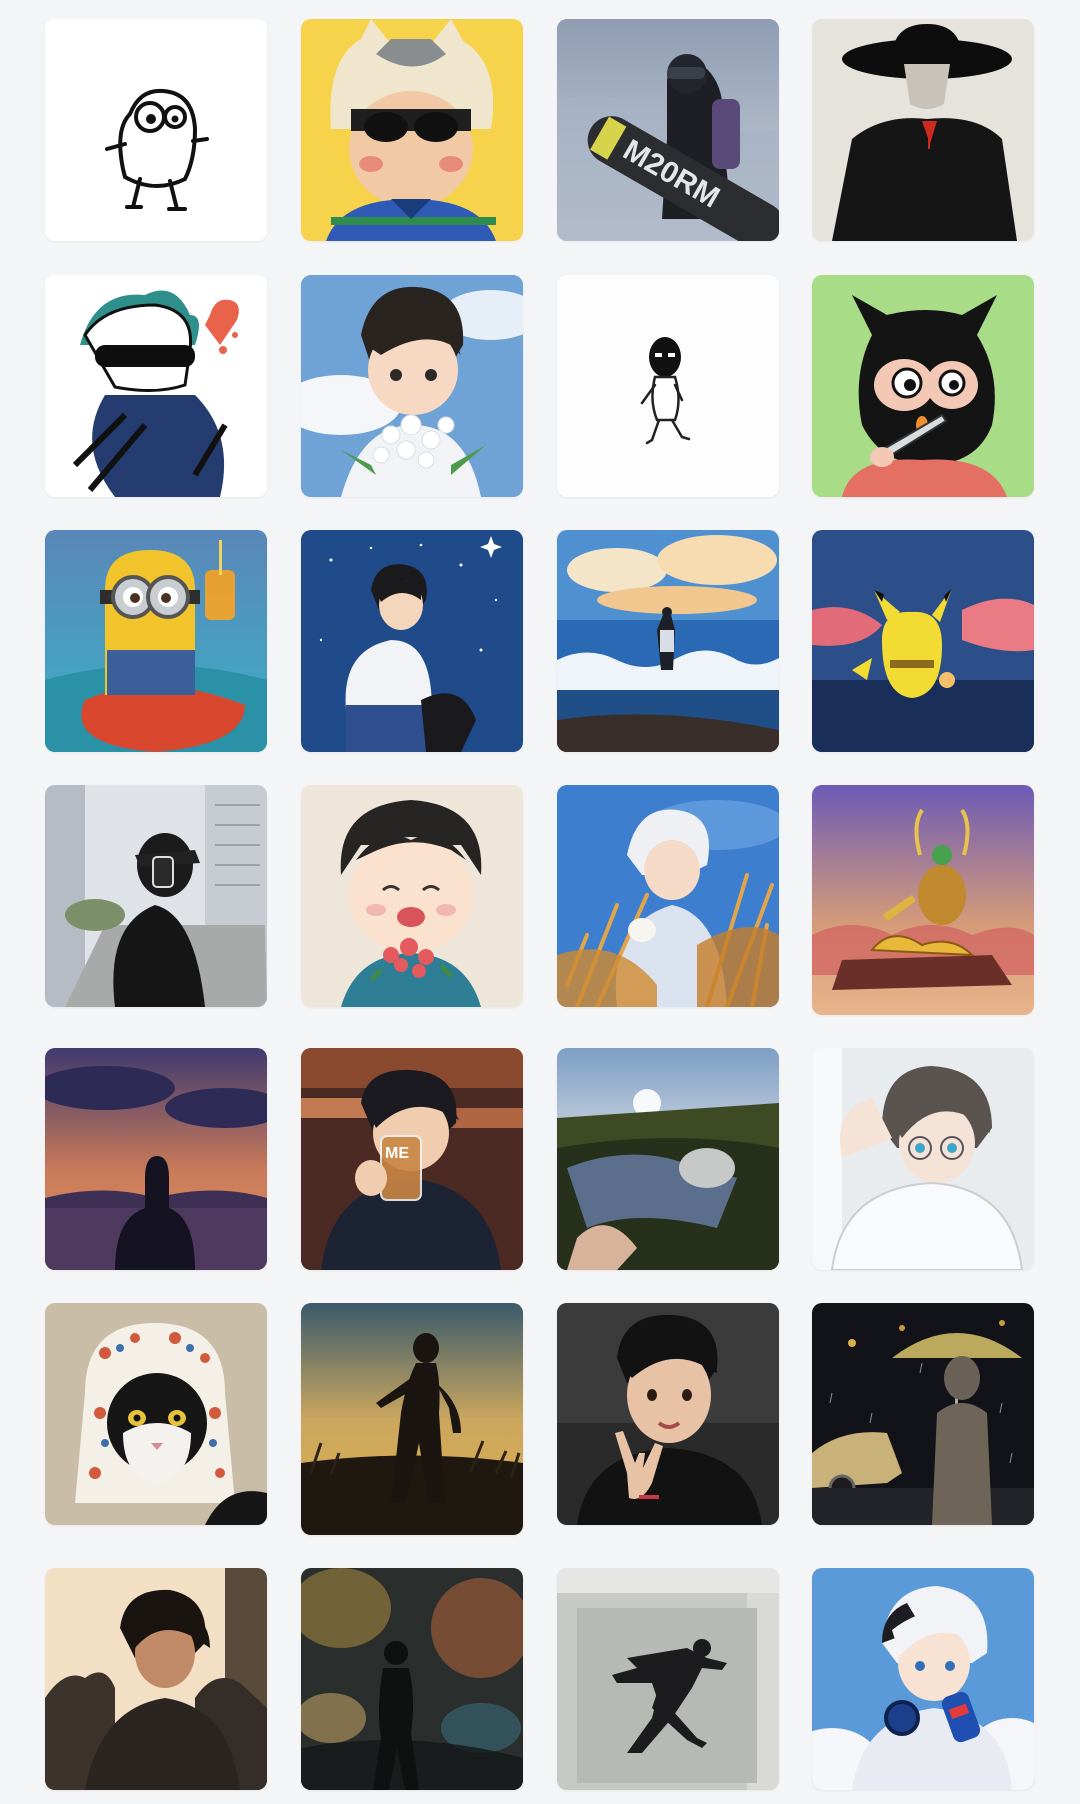 The height and width of the screenshot is (1804, 1080). I want to click on ink-boy-heart-icon, so click(156, 386).